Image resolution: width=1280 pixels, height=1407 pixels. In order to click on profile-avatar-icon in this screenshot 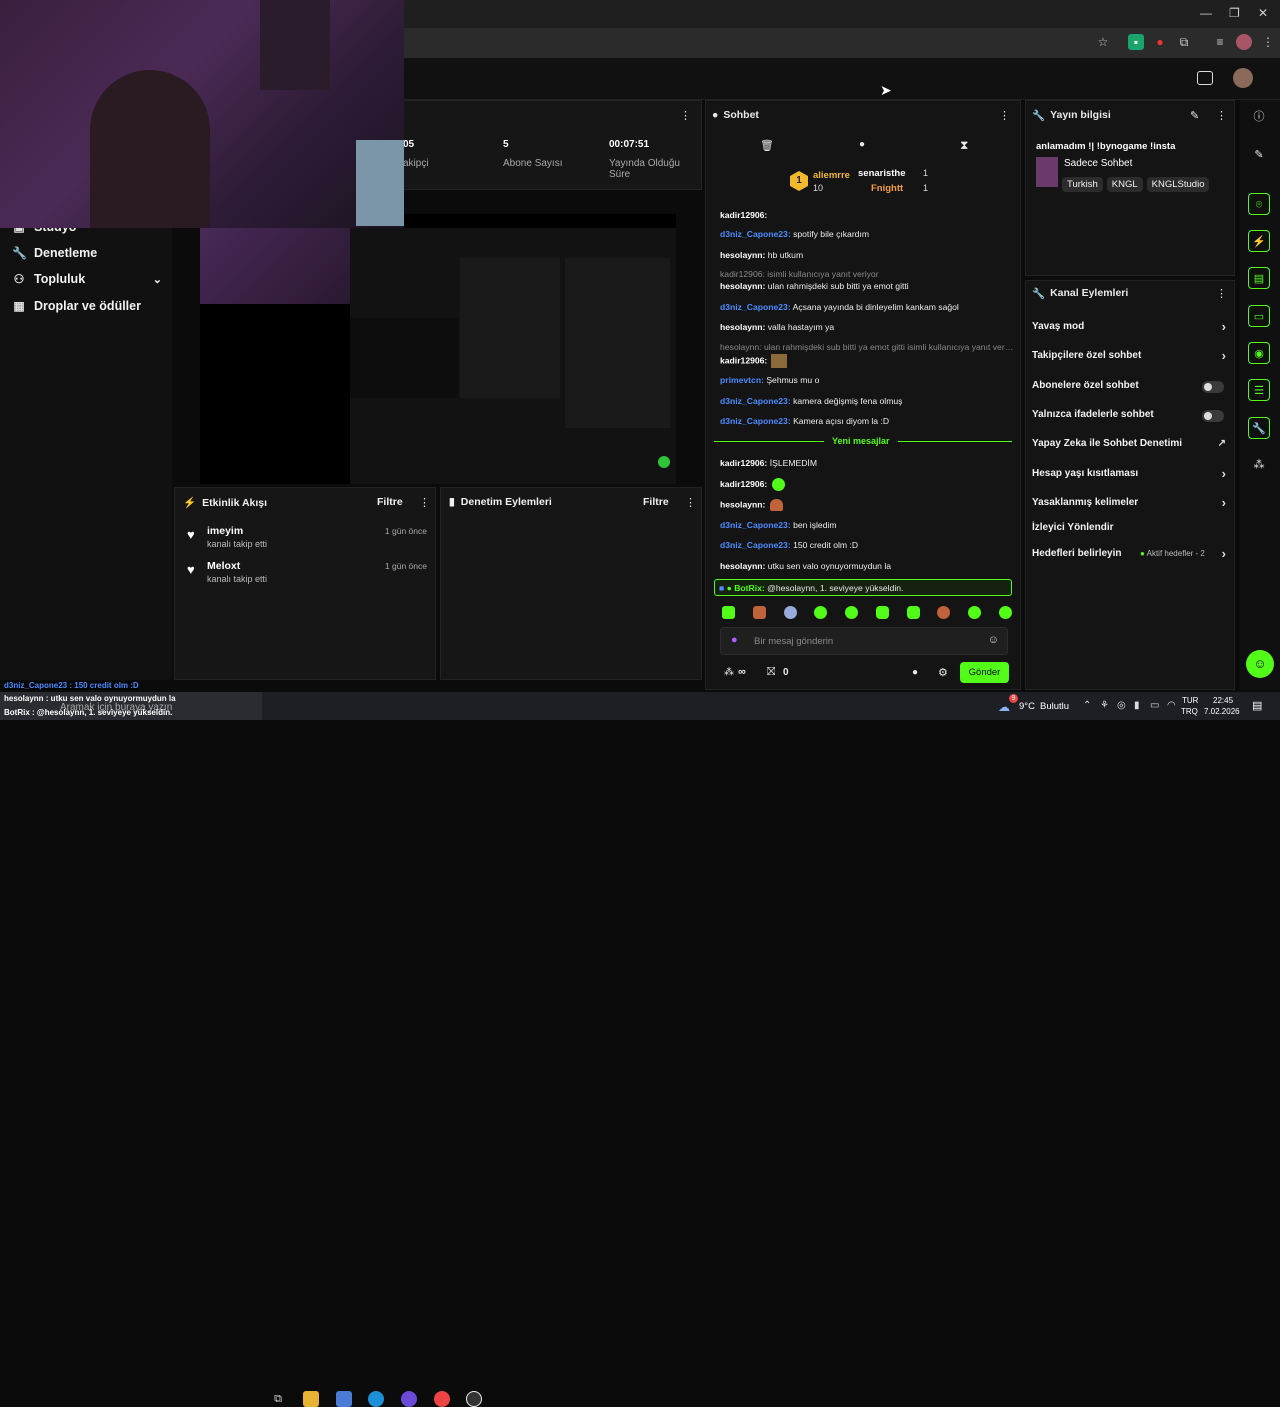, I will do `click(1244, 42)`.